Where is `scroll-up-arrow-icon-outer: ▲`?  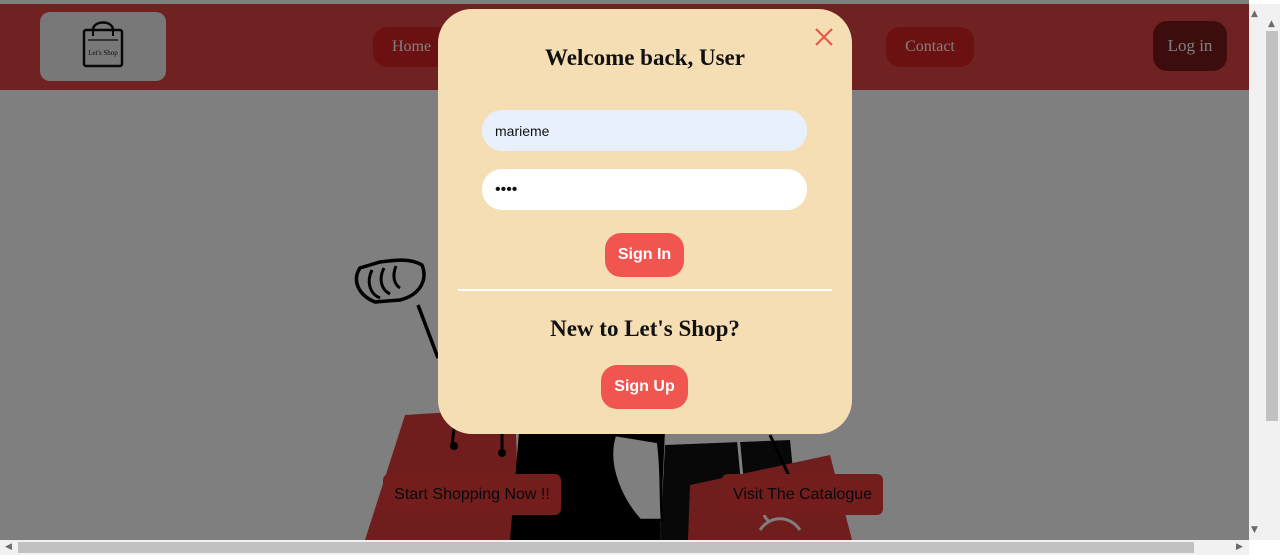 scroll-up-arrow-icon-outer: ▲ is located at coordinates (1254, 14).